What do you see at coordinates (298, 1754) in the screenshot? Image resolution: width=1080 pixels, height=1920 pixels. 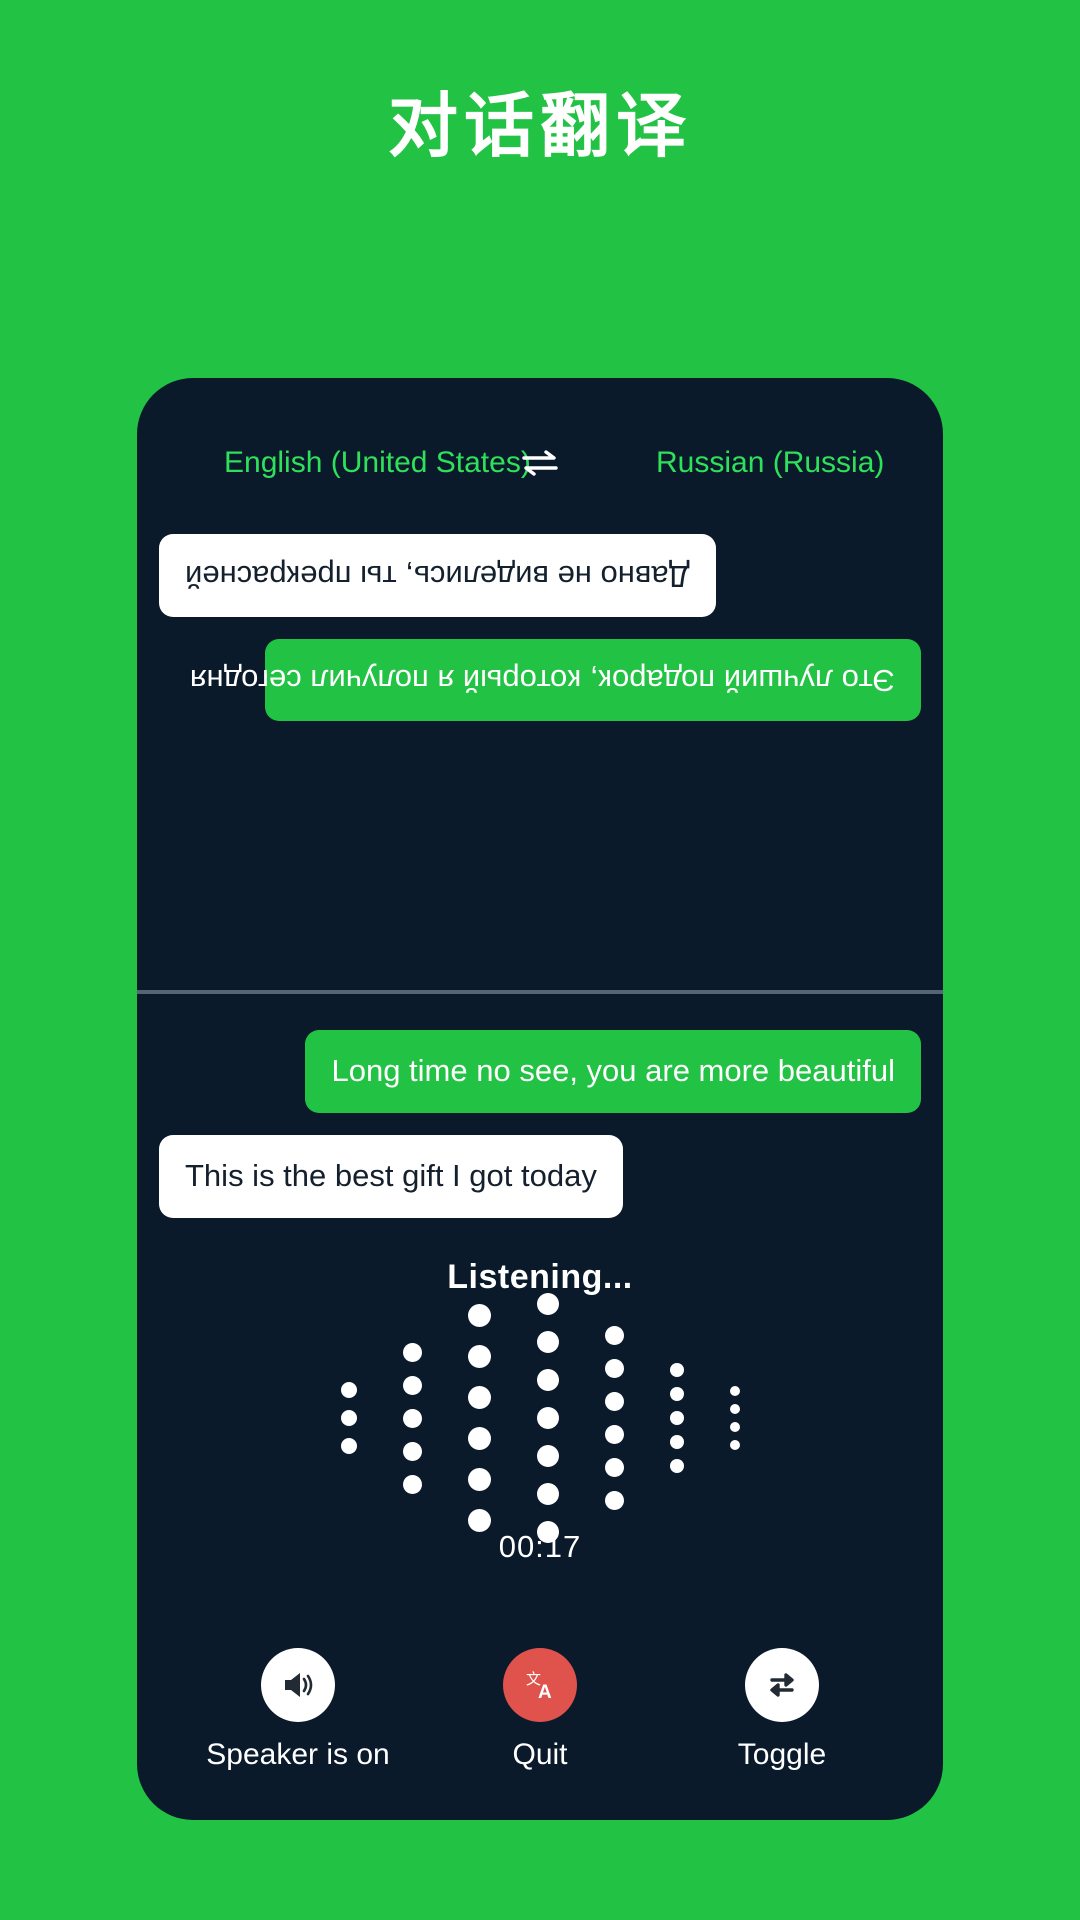 I see `speaker-toggle-label: Speaker is on` at bounding box center [298, 1754].